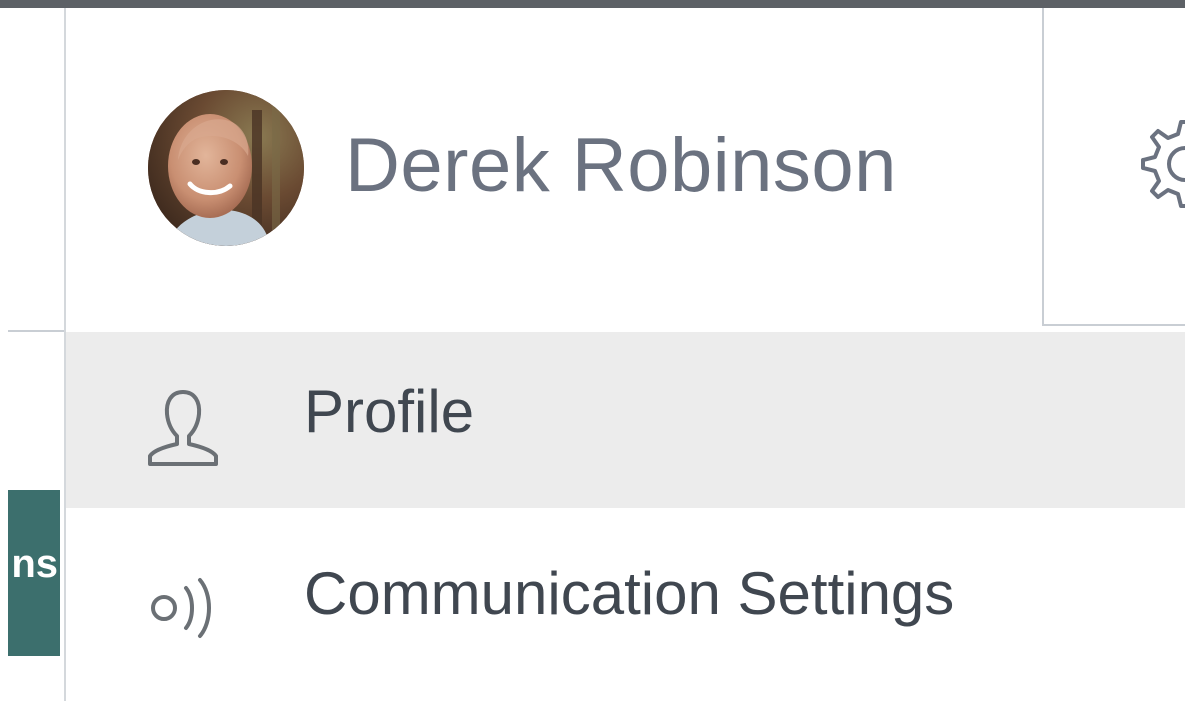 The image size is (1185, 701). What do you see at coordinates (592, 4) in the screenshot?
I see `window-top-edge` at bounding box center [592, 4].